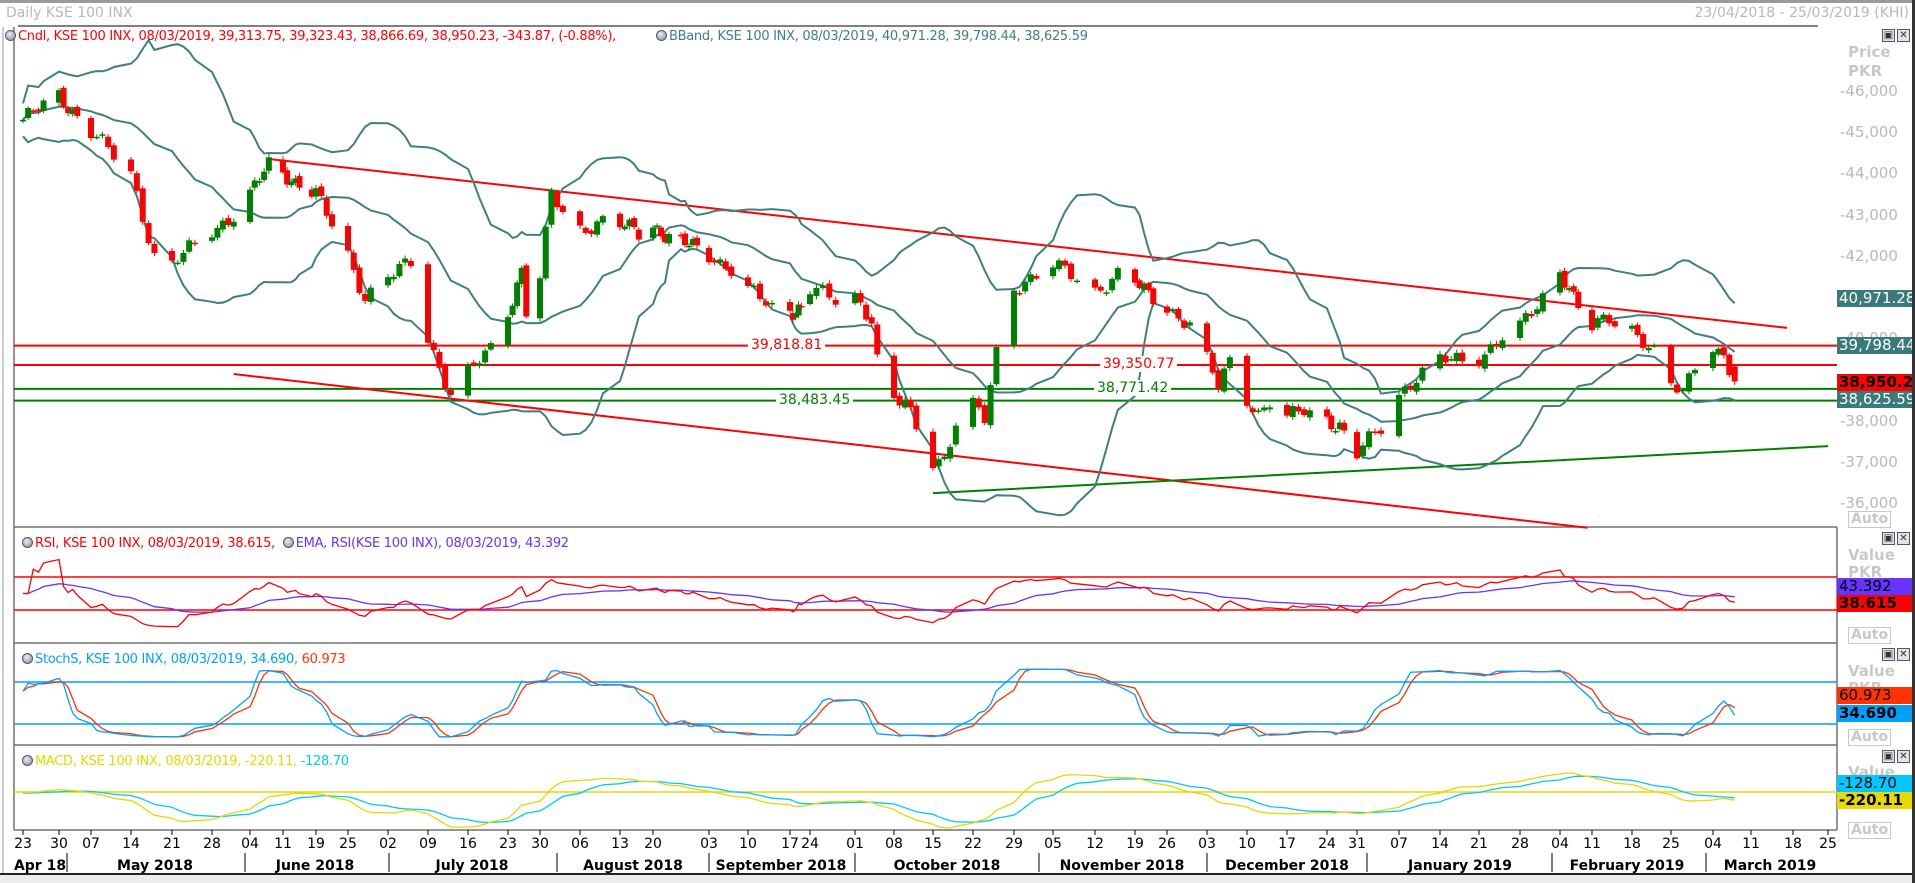  Describe the element at coordinates (1133, 388) in the screenshot. I see `level-label: 38,771.42` at that location.